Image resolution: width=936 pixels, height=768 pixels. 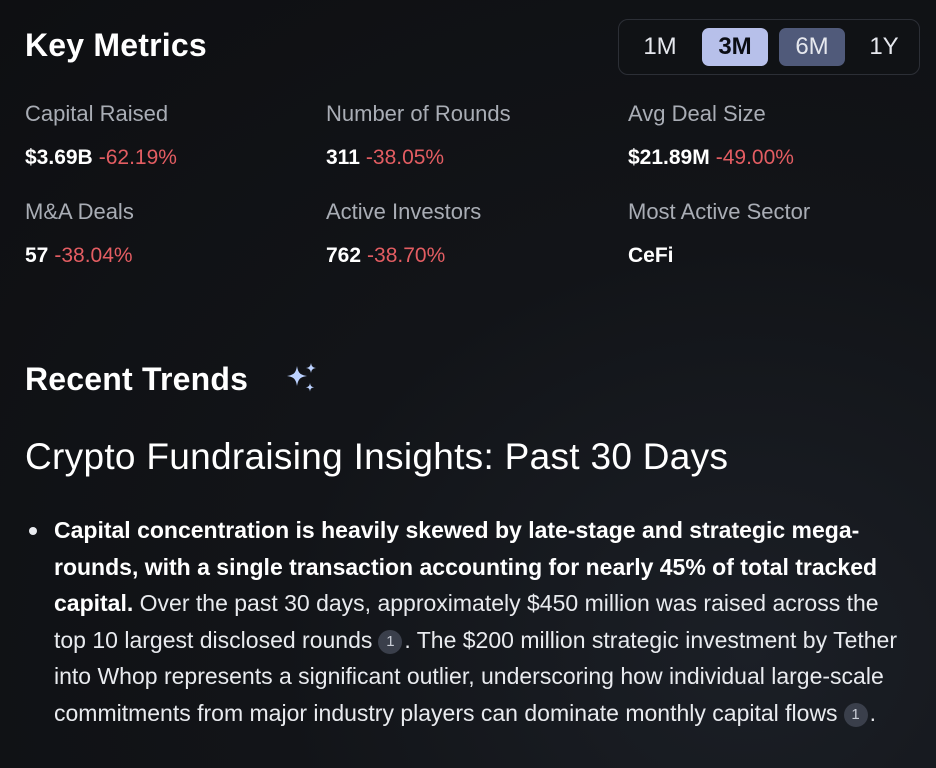 What do you see at coordinates (719, 211) in the screenshot?
I see `most-active-sector-label: Most Active Sector` at bounding box center [719, 211].